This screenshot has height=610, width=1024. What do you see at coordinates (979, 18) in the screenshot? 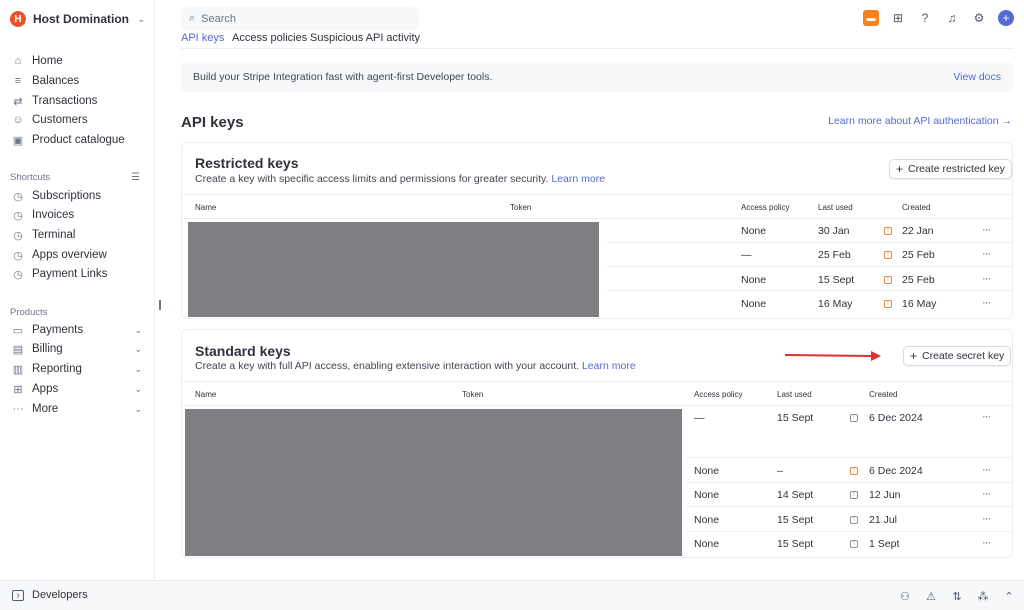
I see `gear-icon: ⚙` at bounding box center [979, 18].